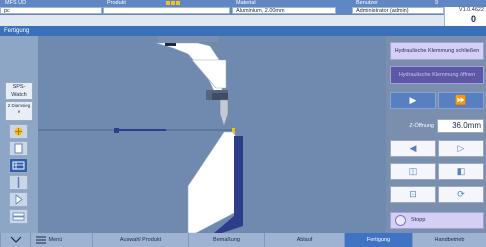 The width and height of the screenshot is (486, 247). I want to click on sps-watch-button: SPS-Watch, so click(19, 91).